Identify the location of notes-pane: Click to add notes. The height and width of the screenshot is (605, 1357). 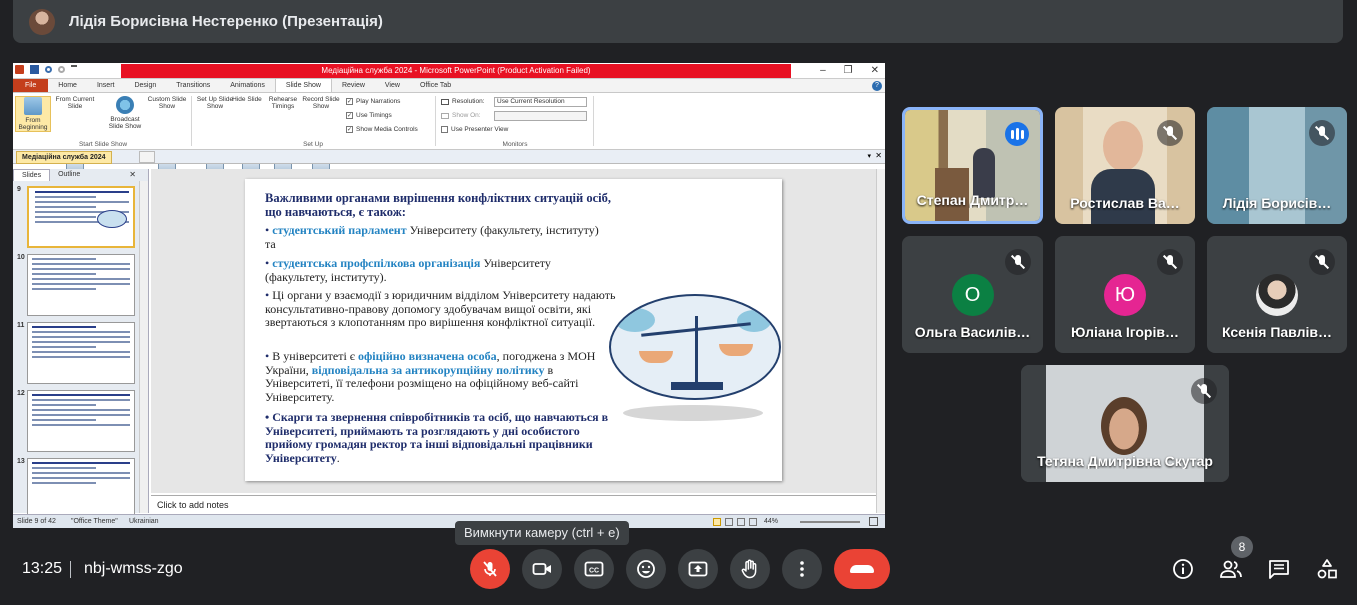
(513, 504).